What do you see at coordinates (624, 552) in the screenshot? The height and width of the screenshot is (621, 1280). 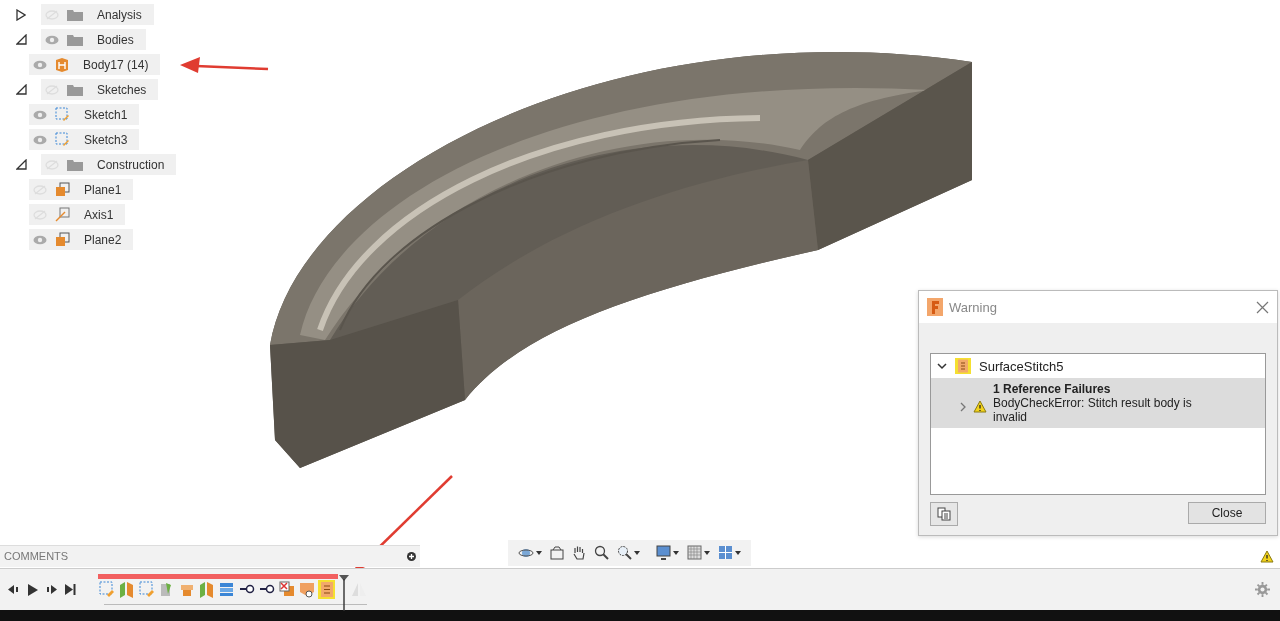 I see `zoom-window-icon` at bounding box center [624, 552].